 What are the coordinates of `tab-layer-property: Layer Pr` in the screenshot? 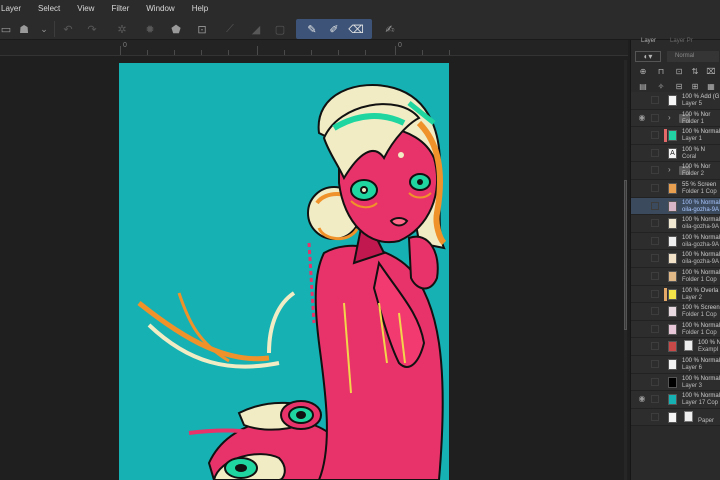 It's located at (678, 41).